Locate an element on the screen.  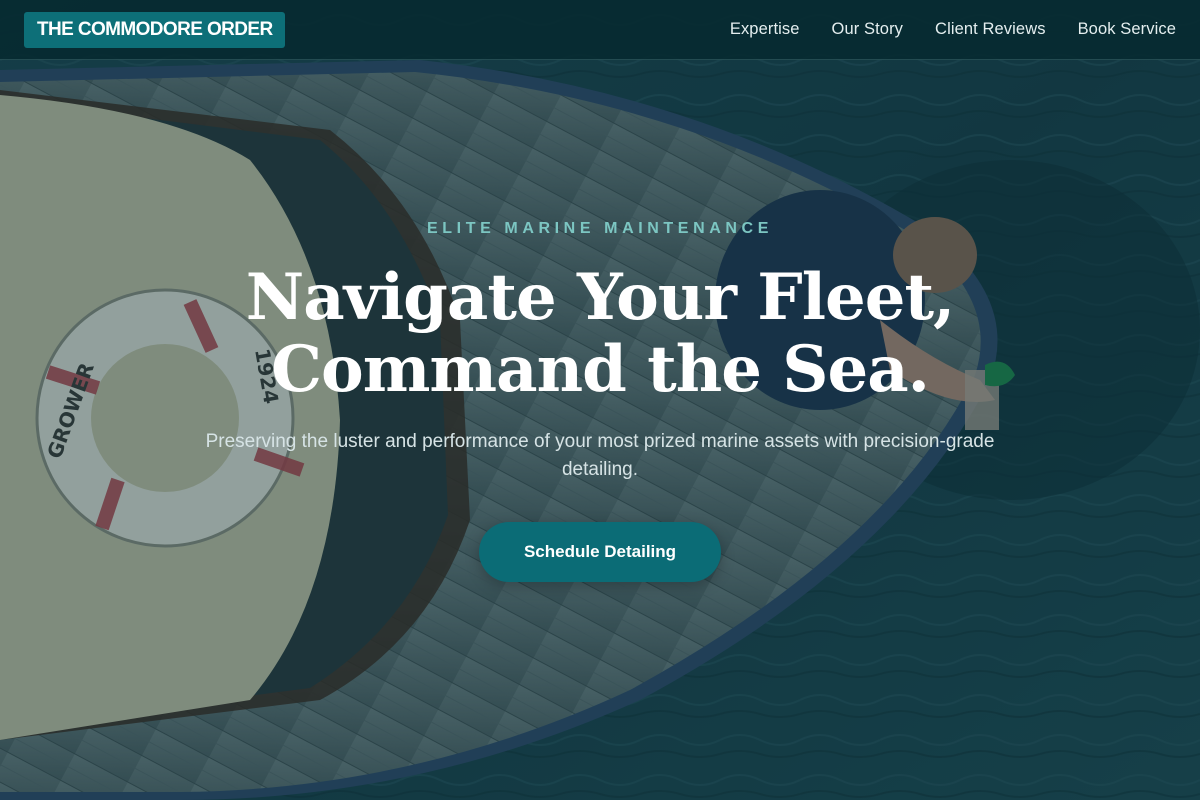
hero-eyebrow: ELITE MARINE MAINTENANCE is located at coordinates (600, 228).